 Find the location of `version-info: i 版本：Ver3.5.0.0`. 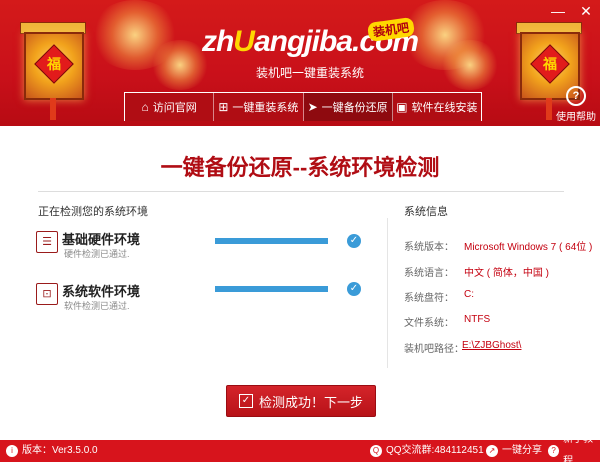

version-info: i 版本：Ver3.5.0.0 is located at coordinates (52, 451).